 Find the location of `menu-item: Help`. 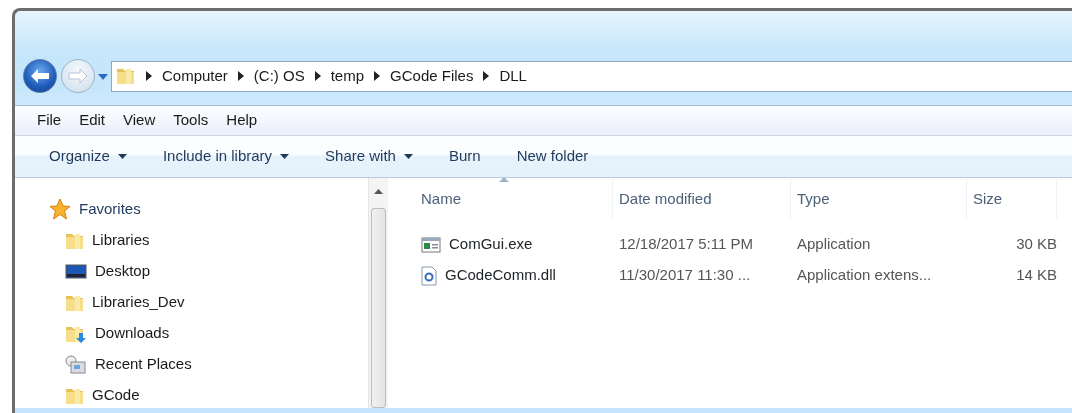

menu-item: Help is located at coordinates (244, 120).